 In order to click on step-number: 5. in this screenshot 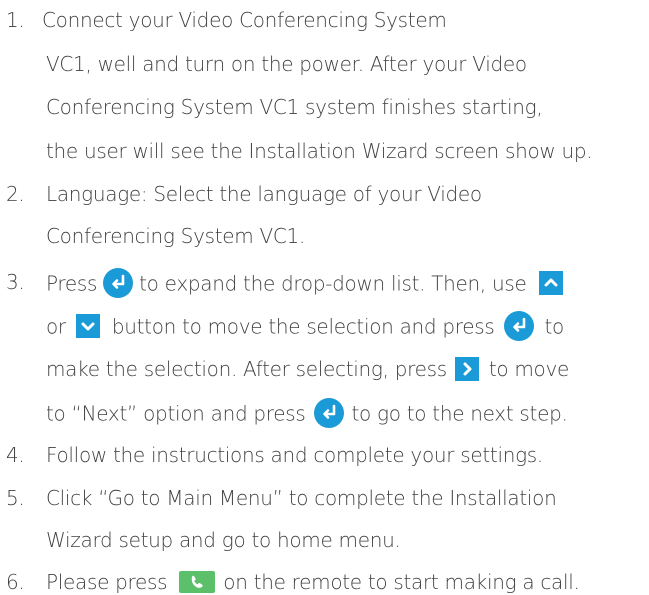, I will do `click(15, 498)`.